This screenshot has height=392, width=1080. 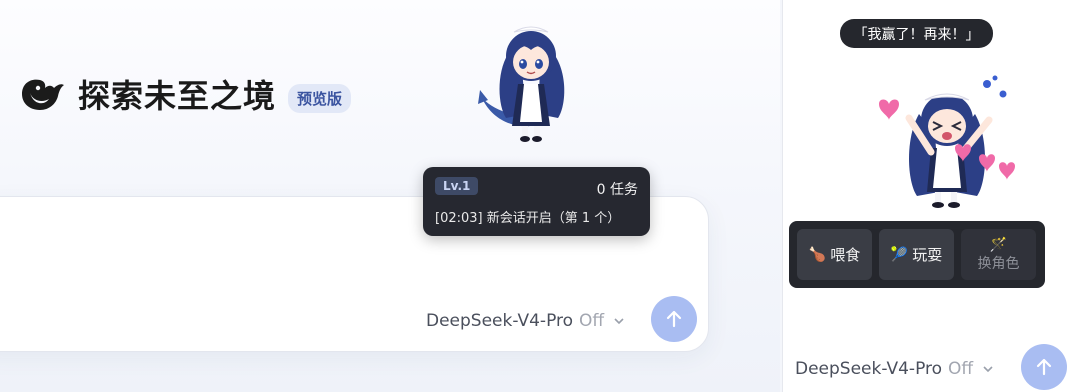 I want to click on brand-header: 探索未至之境 预览版, so click(x=185, y=96).